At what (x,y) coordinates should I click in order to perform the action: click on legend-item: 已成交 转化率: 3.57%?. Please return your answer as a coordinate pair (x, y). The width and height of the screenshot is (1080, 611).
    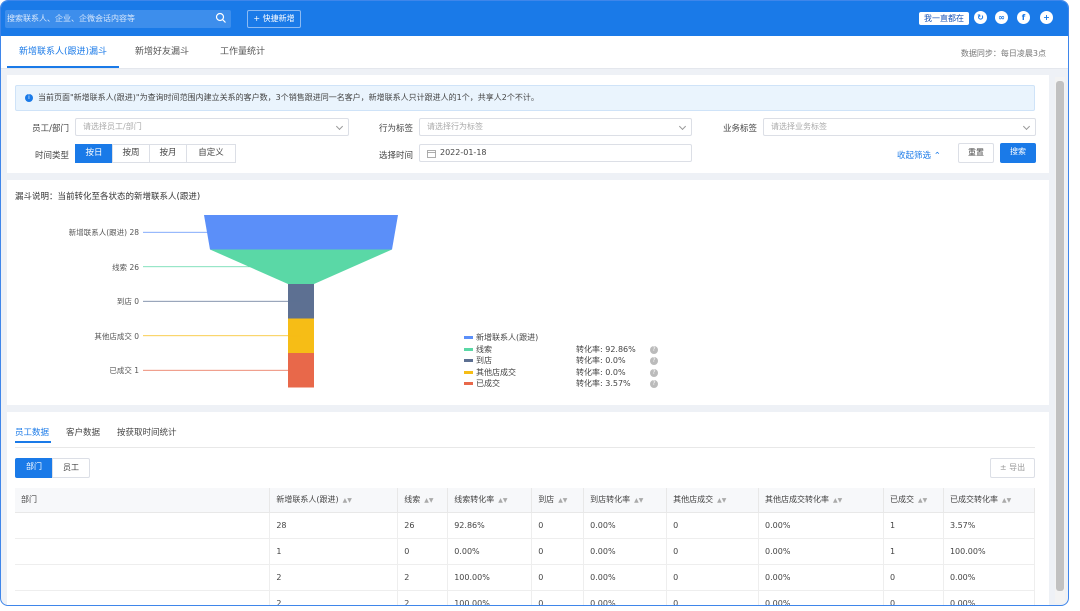
    Looking at the image, I should click on (561, 384).